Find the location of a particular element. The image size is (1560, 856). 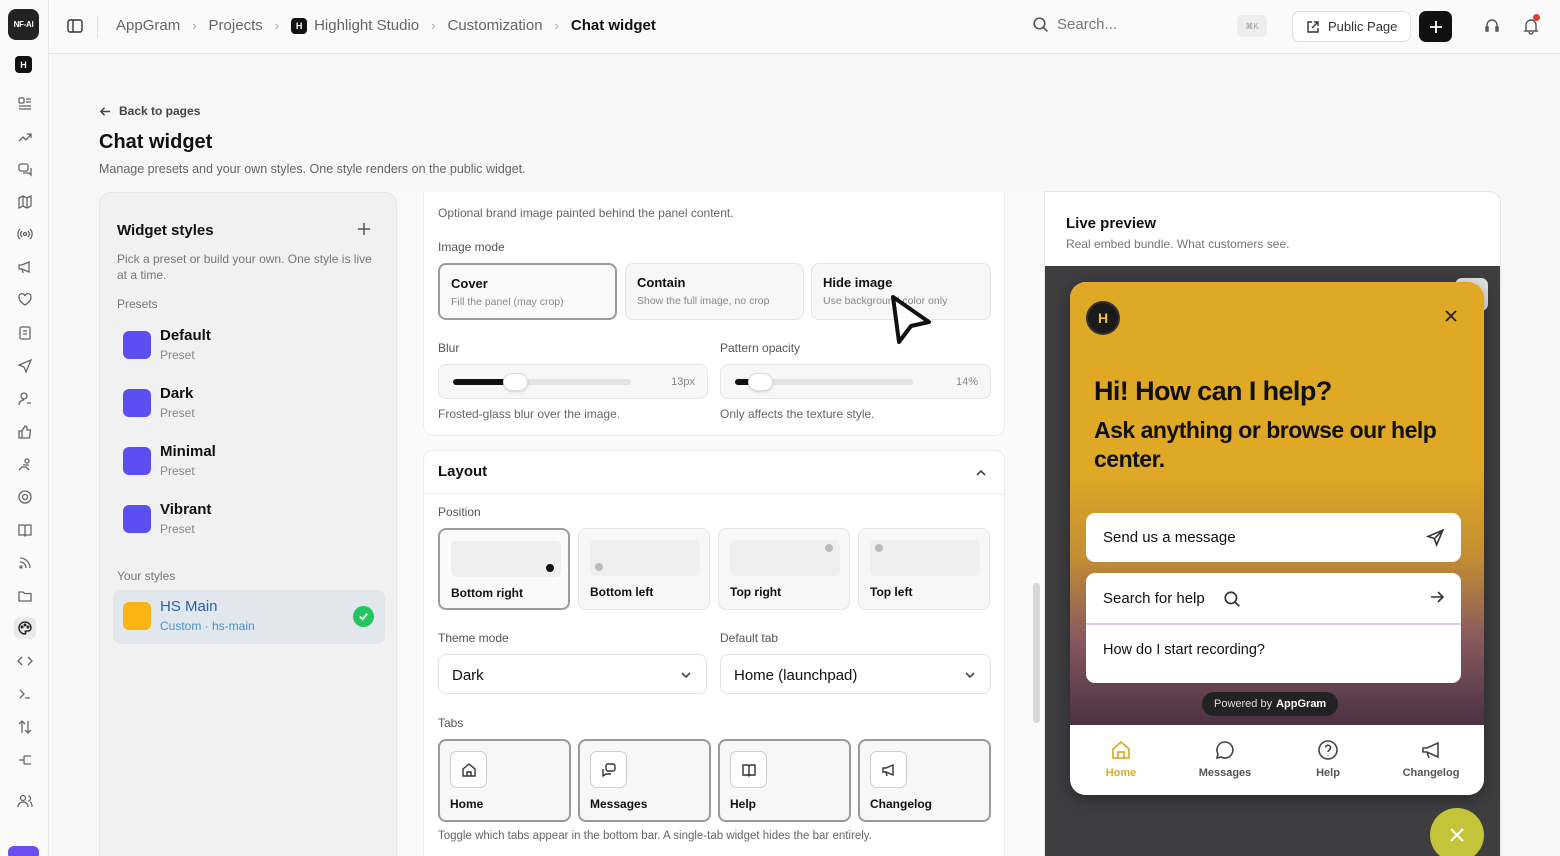

widget-tab-home: Home is located at coordinates (1121, 759).